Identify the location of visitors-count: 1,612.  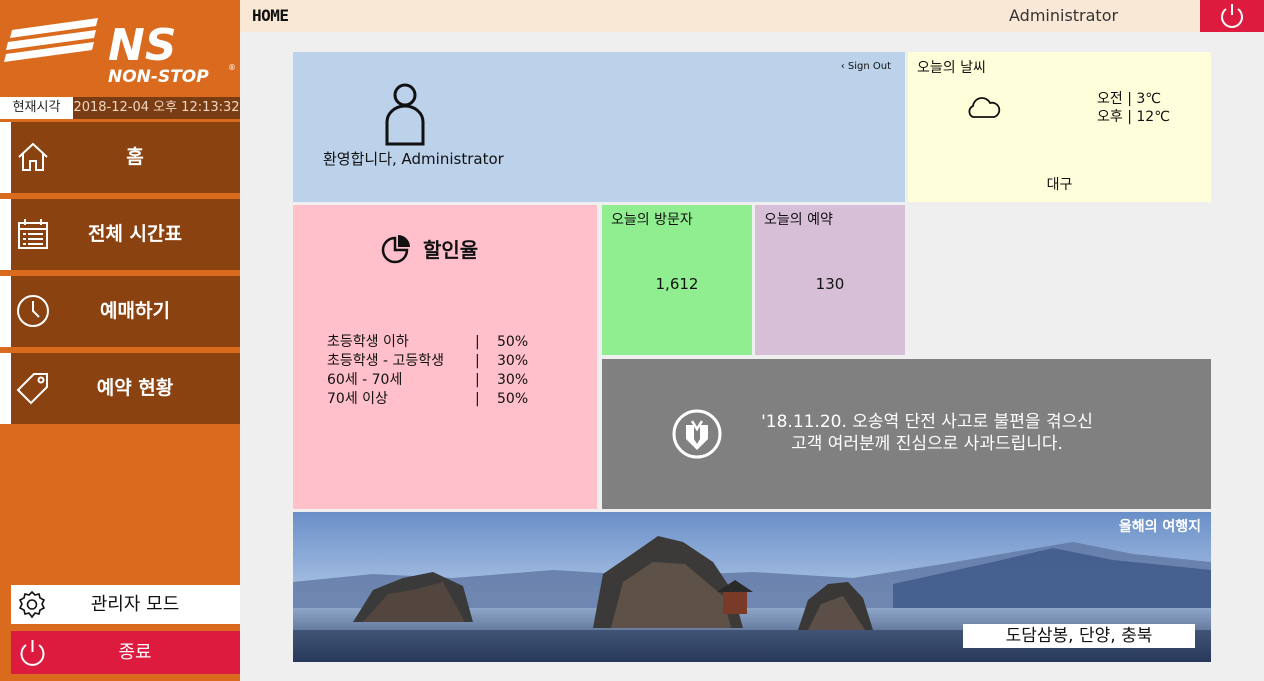
(677, 284).